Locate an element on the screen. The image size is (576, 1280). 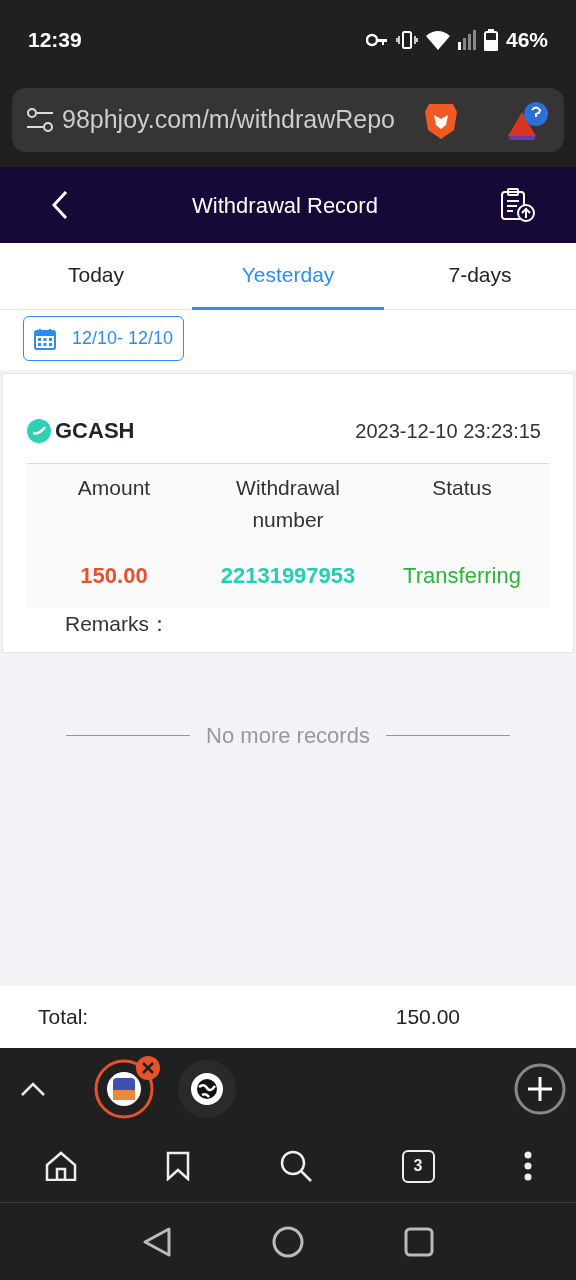
key-icon is located at coordinates (376, 40).